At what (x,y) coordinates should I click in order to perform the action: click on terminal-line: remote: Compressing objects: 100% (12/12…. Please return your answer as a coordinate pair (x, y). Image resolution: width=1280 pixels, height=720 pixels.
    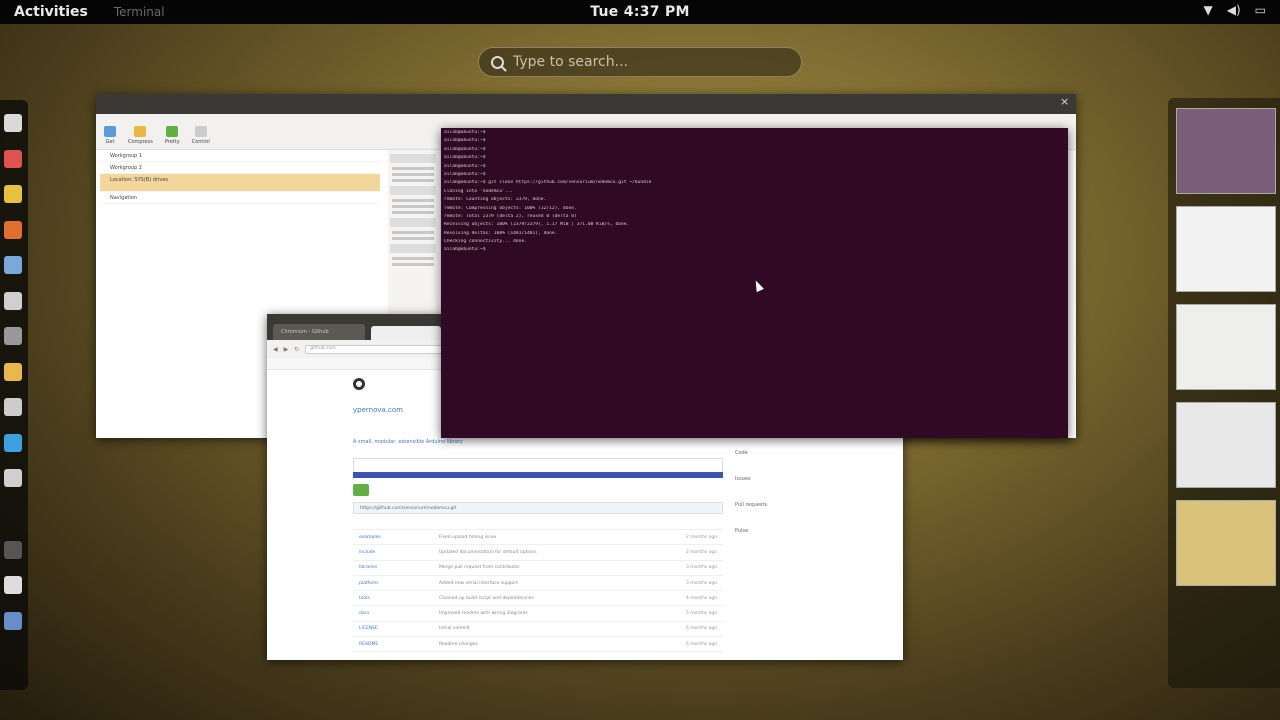
    Looking at the image, I should click on (510, 208).